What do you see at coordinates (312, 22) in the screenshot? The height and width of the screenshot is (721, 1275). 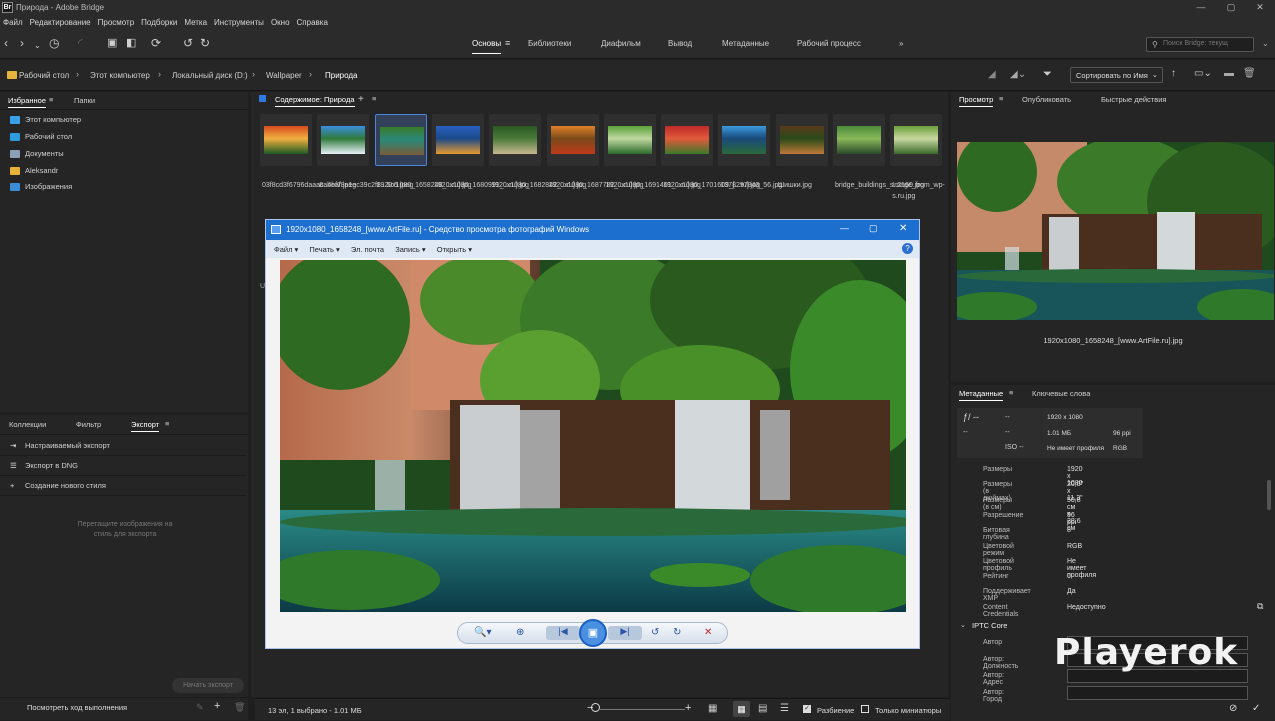 I see `menu-help: Справка` at bounding box center [312, 22].